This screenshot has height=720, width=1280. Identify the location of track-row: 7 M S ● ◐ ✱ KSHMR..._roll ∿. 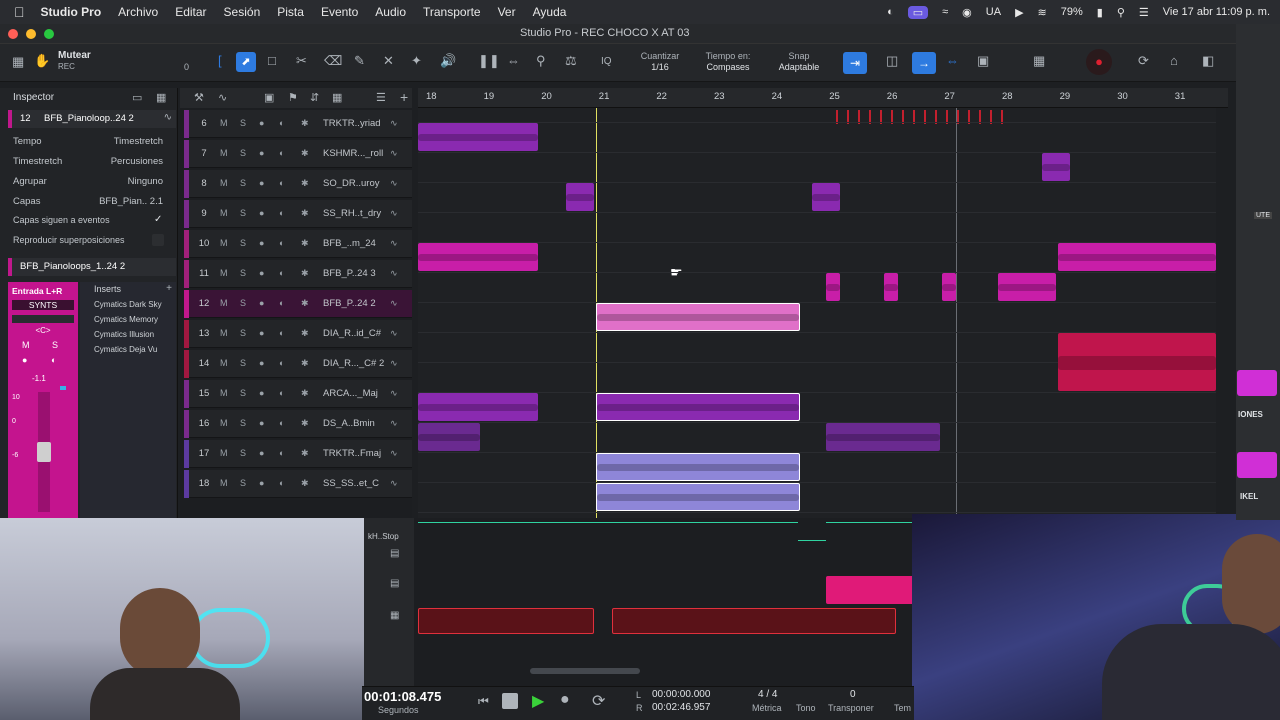
(298, 154).